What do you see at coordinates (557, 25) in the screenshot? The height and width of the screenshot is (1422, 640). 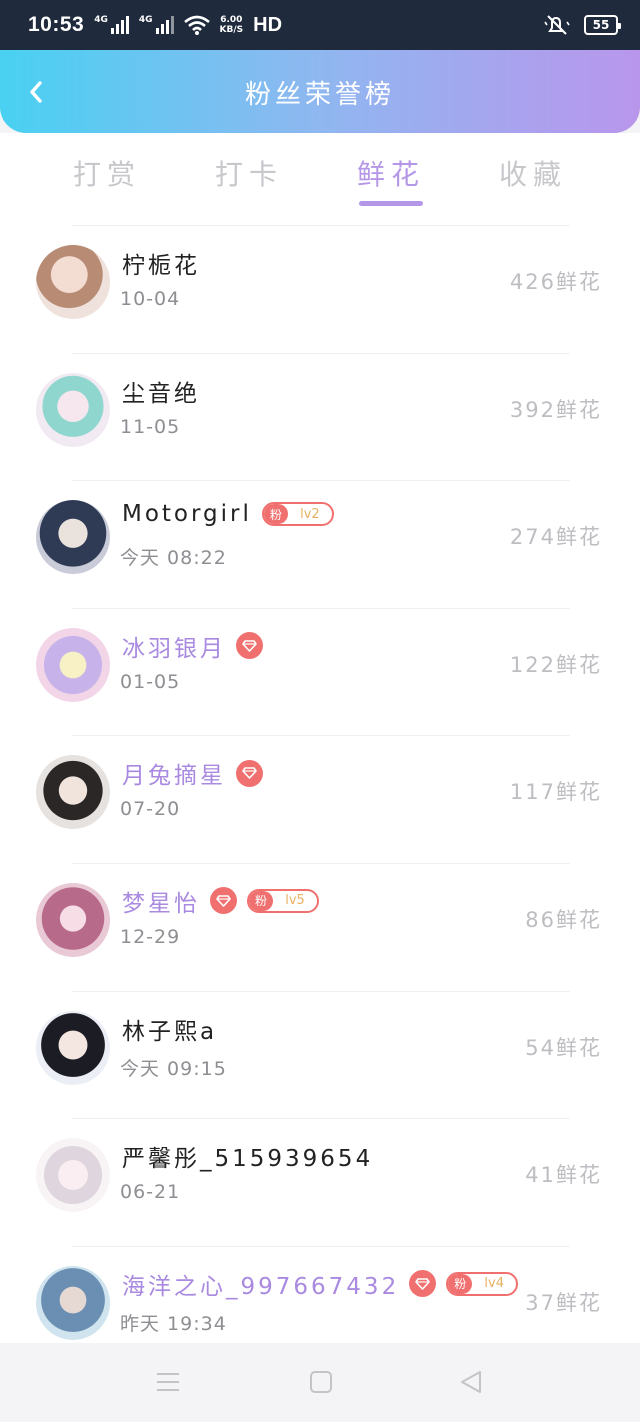 I see `mute-icon` at bounding box center [557, 25].